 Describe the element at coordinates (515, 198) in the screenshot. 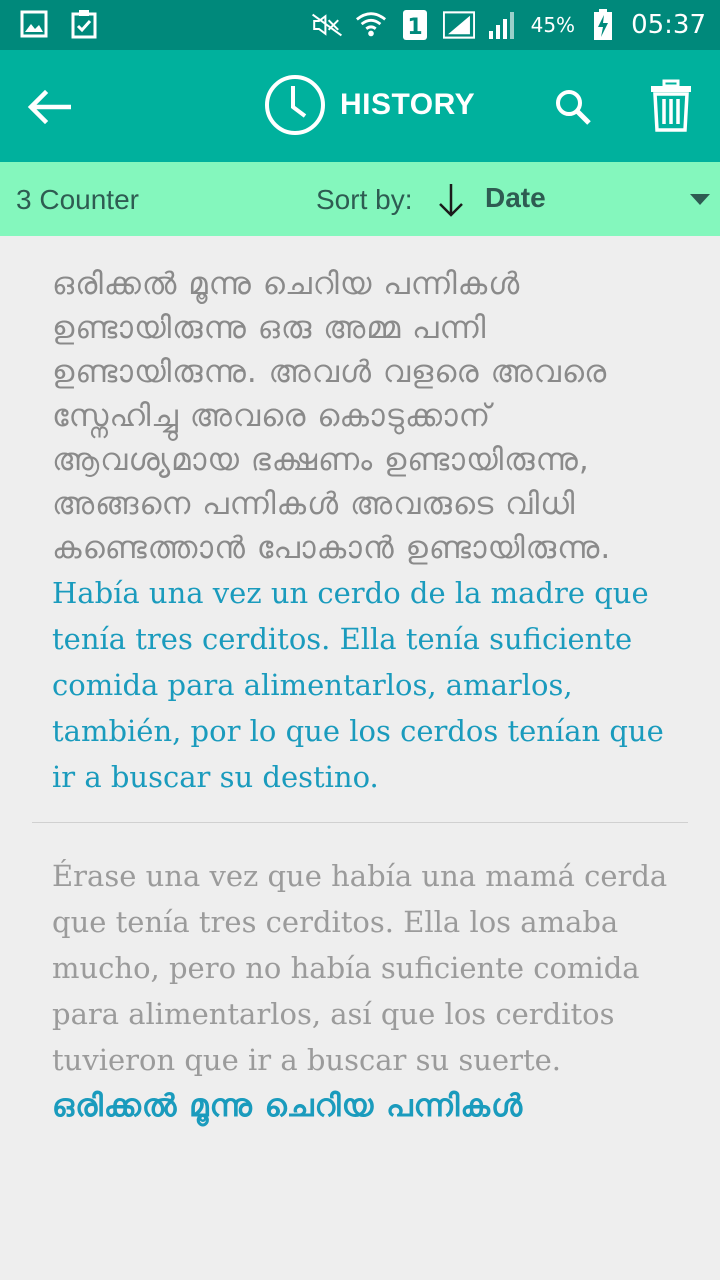

I see `sort-select: Date` at that location.